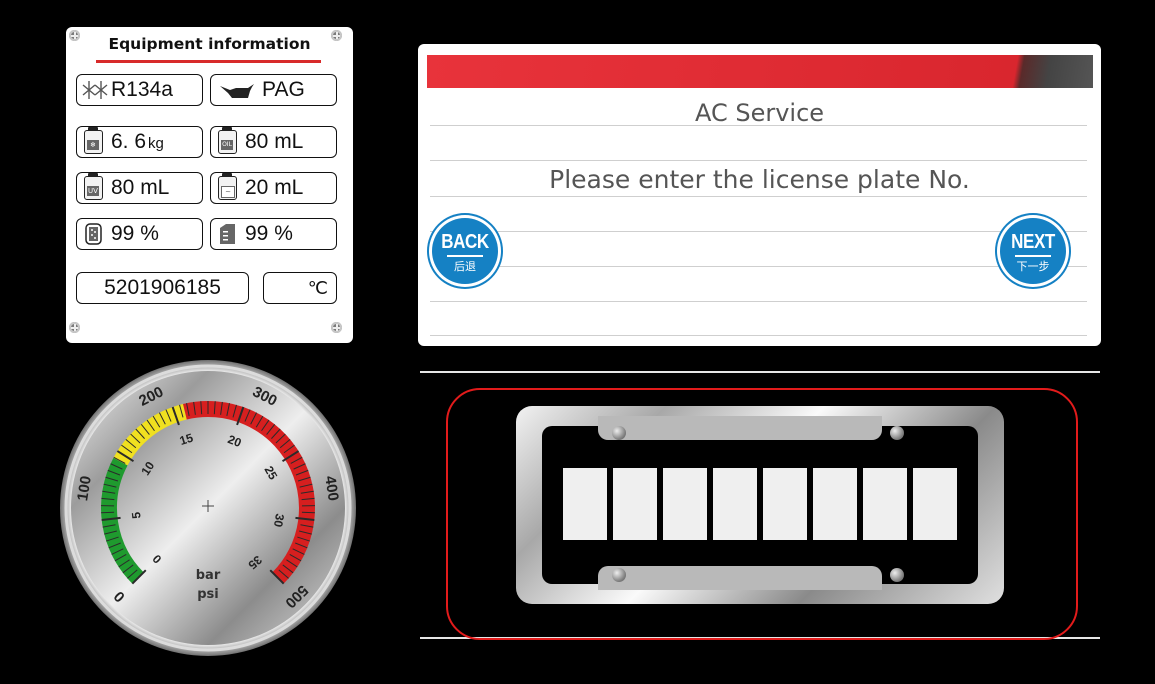  What do you see at coordinates (208, 61) in the screenshot?
I see `title-underline` at bounding box center [208, 61].